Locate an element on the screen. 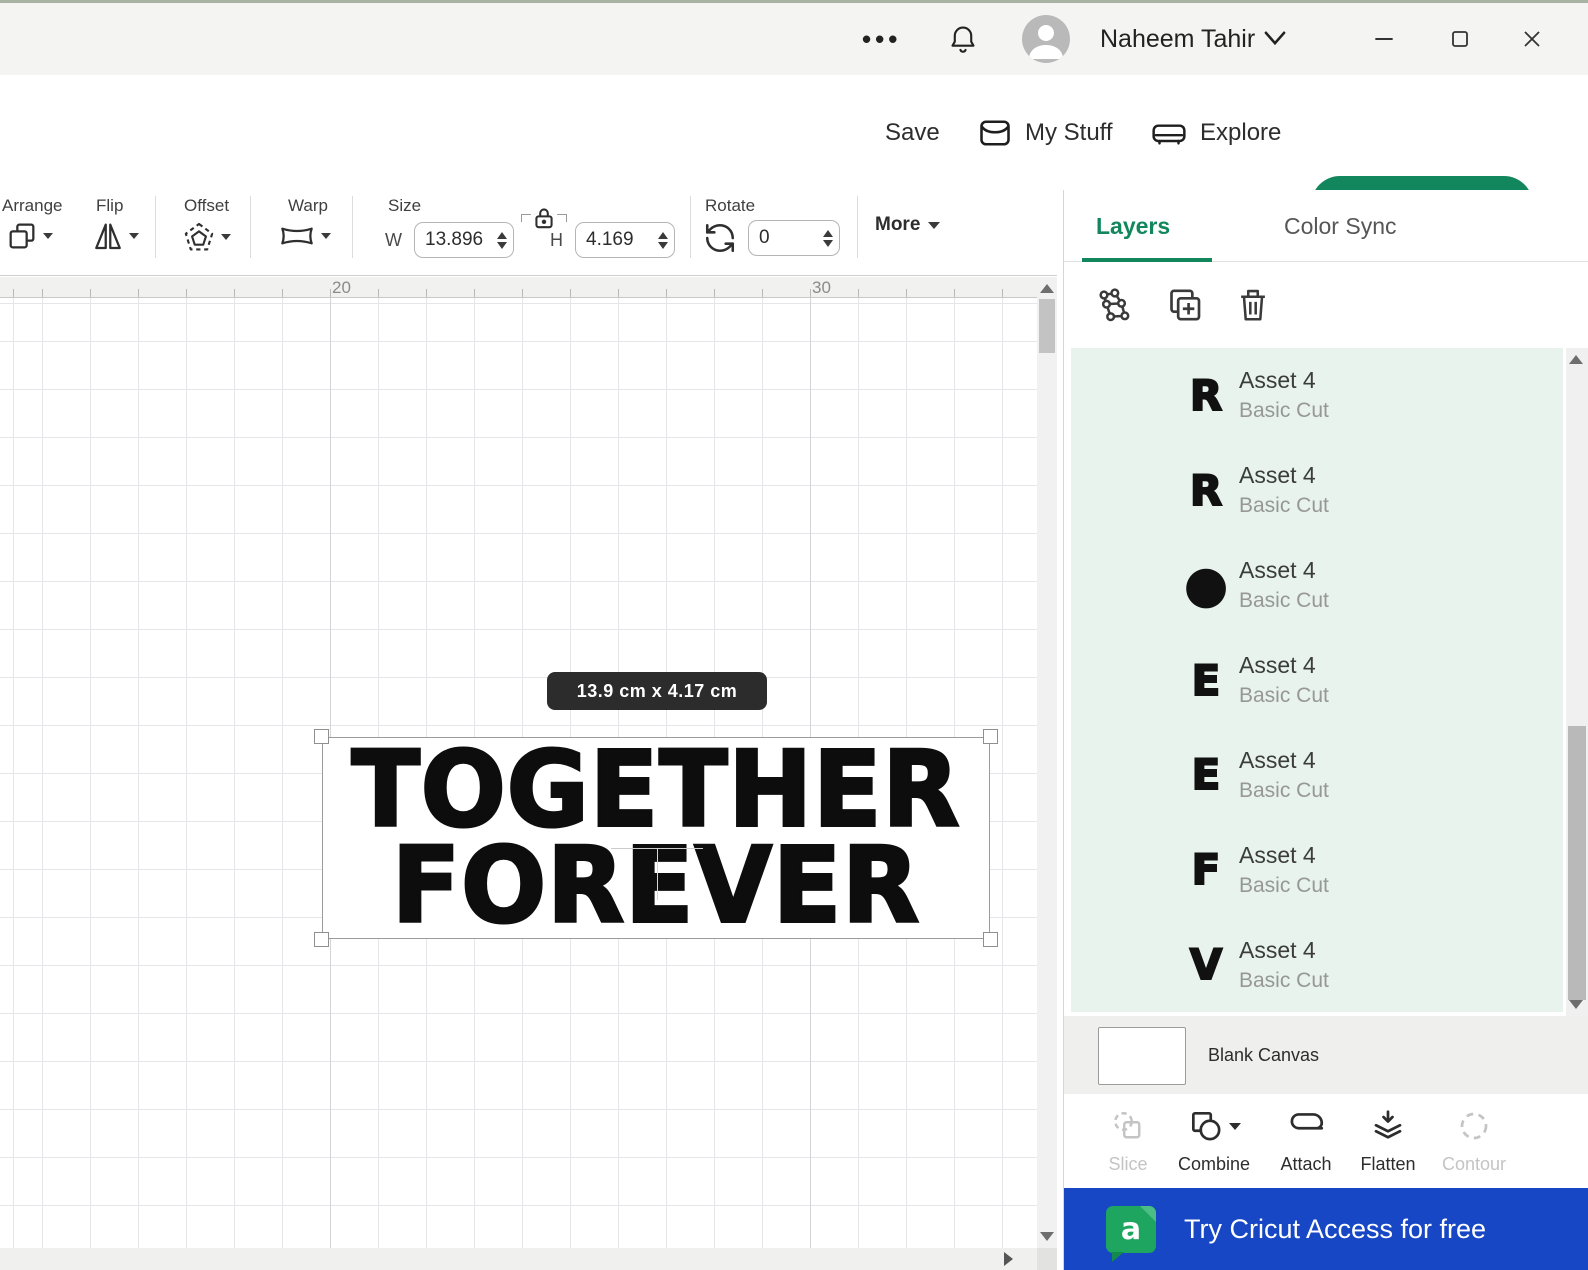  height-input is located at coordinates (617, 240).